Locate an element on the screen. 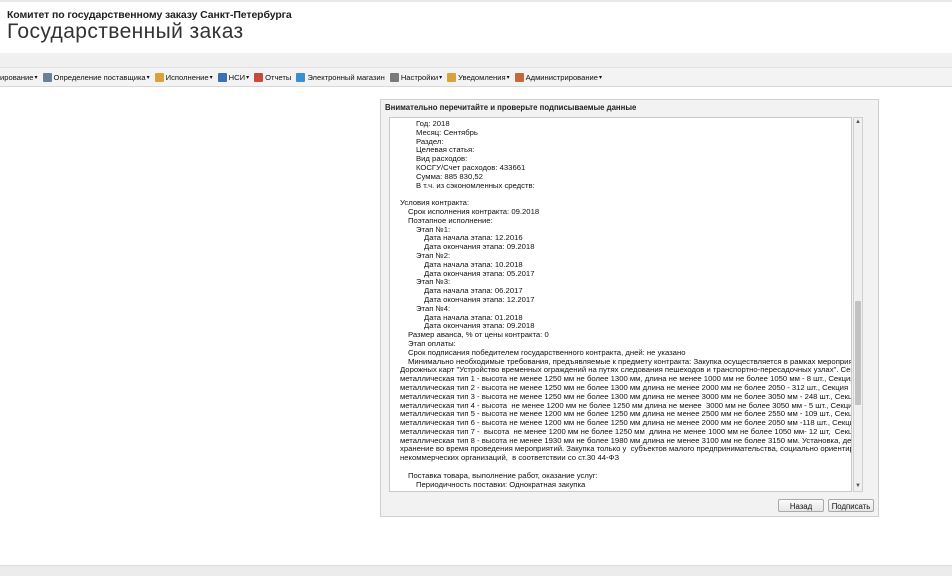 The image size is (952, 576). menu-item-7: Уведомления ▾ is located at coordinates (478, 77).